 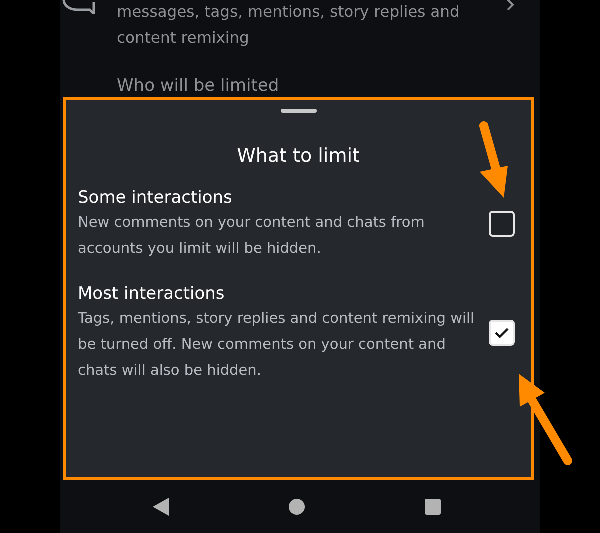 What do you see at coordinates (277, 345) in the screenshot?
I see `option-description: Tags, mentions, story replies and content remixing will be turned off. New comments on your content and chats will also be hidden.` at bounding box center [277, 345].